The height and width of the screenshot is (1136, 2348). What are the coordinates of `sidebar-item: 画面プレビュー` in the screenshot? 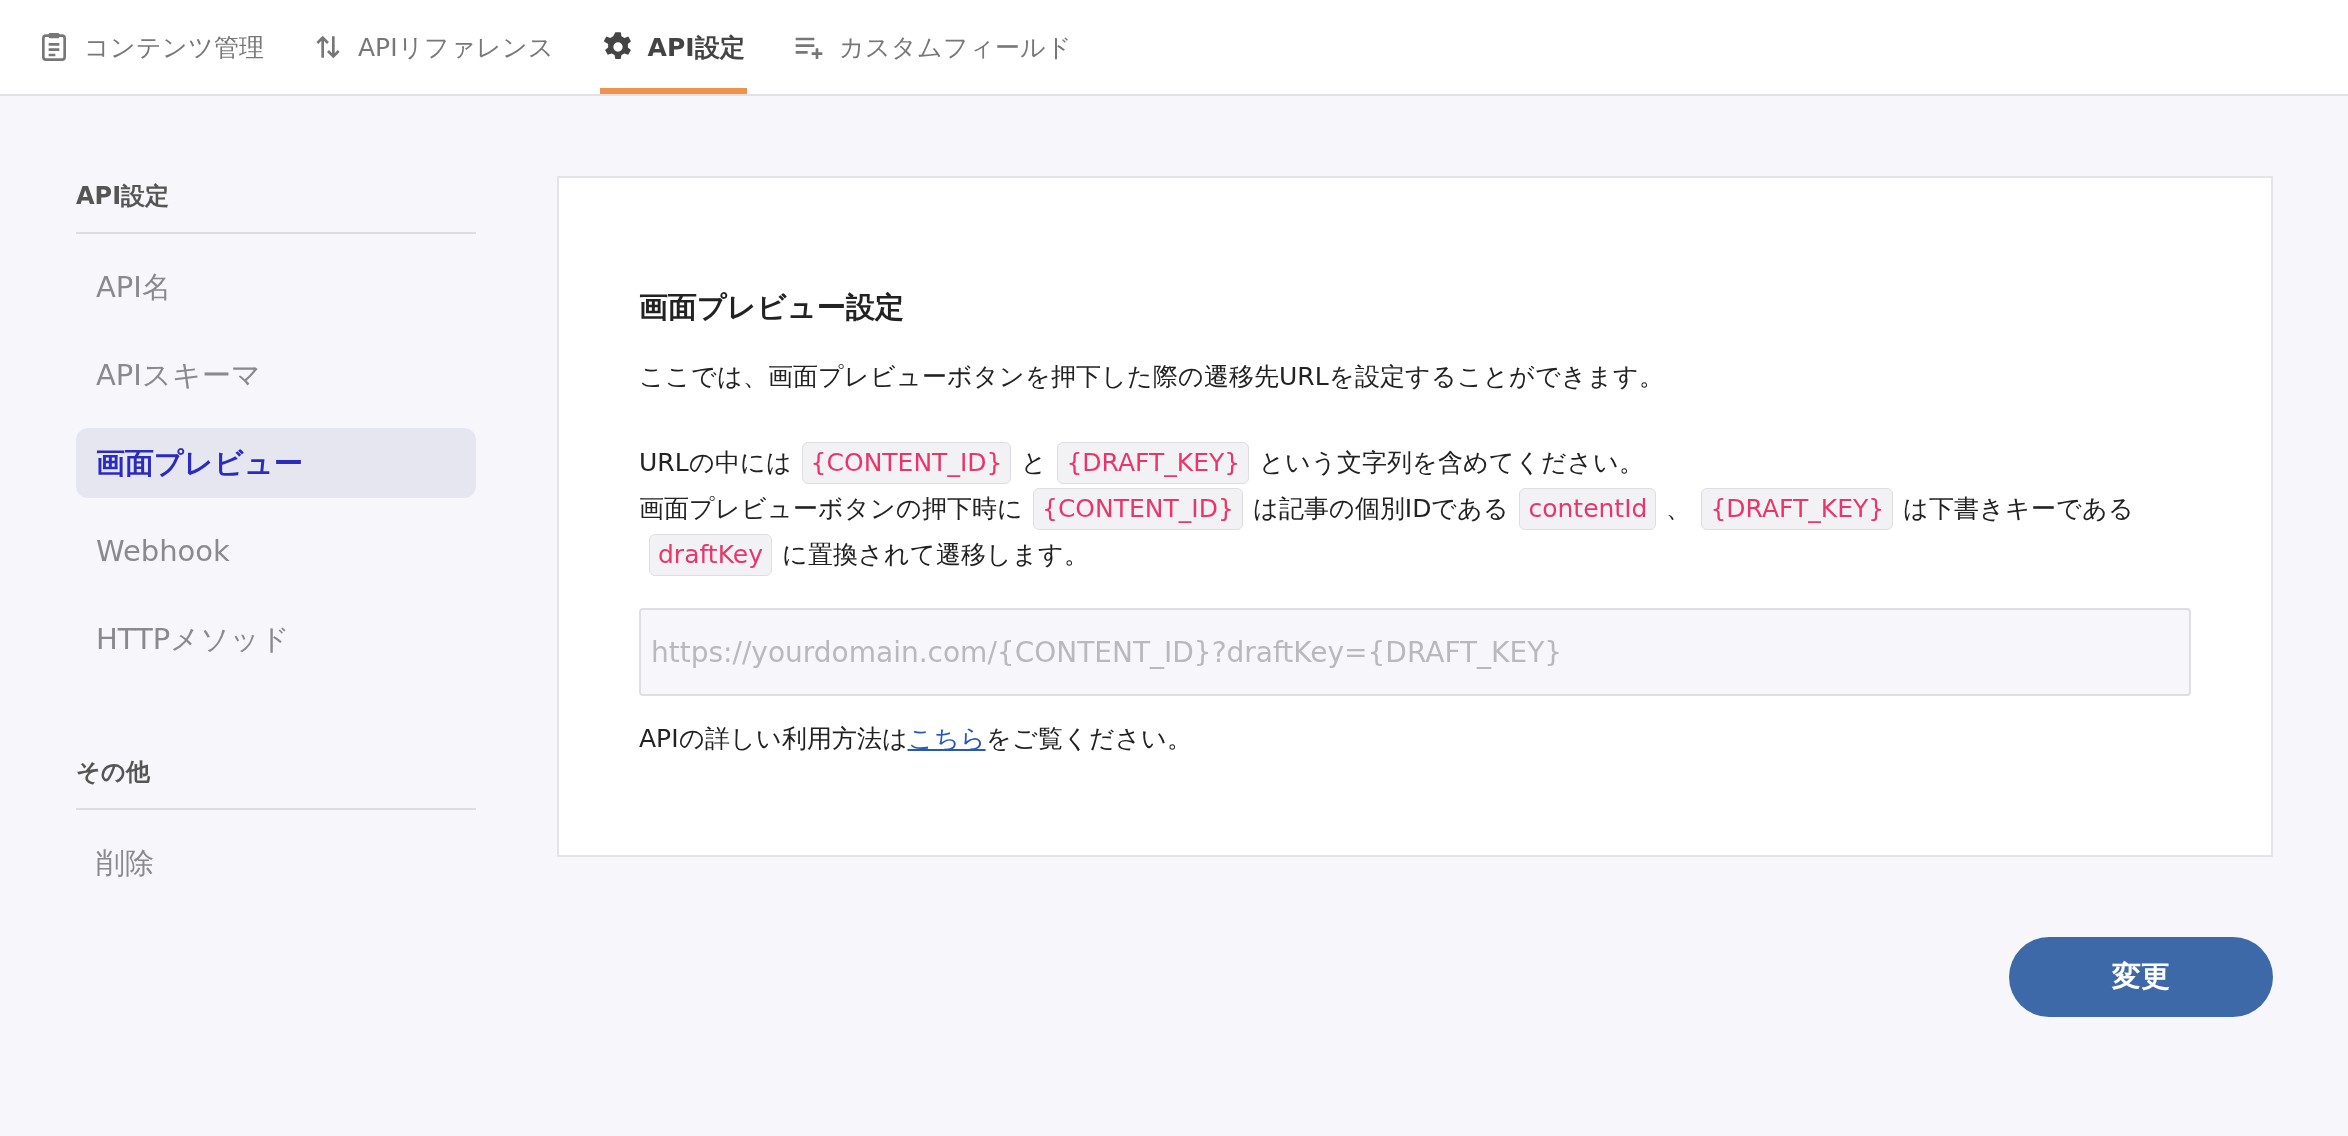 It's located at (276, 463).